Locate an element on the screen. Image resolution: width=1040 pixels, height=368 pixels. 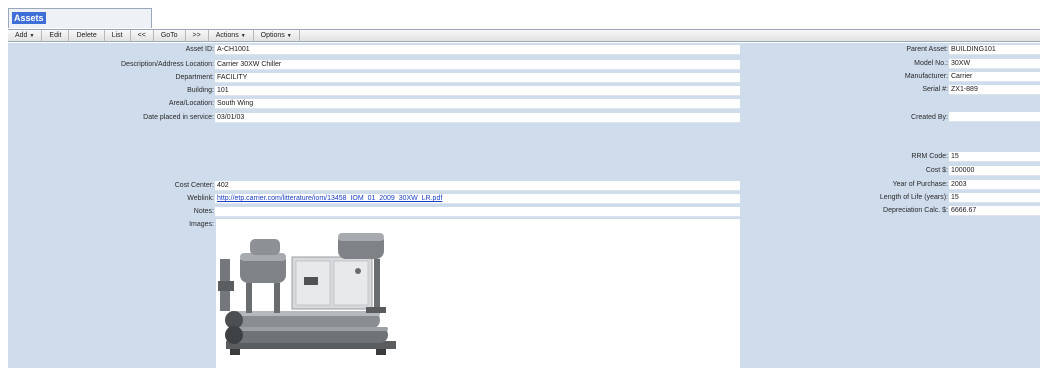
assets-tab: Assets is located at coordinates (80, 18).